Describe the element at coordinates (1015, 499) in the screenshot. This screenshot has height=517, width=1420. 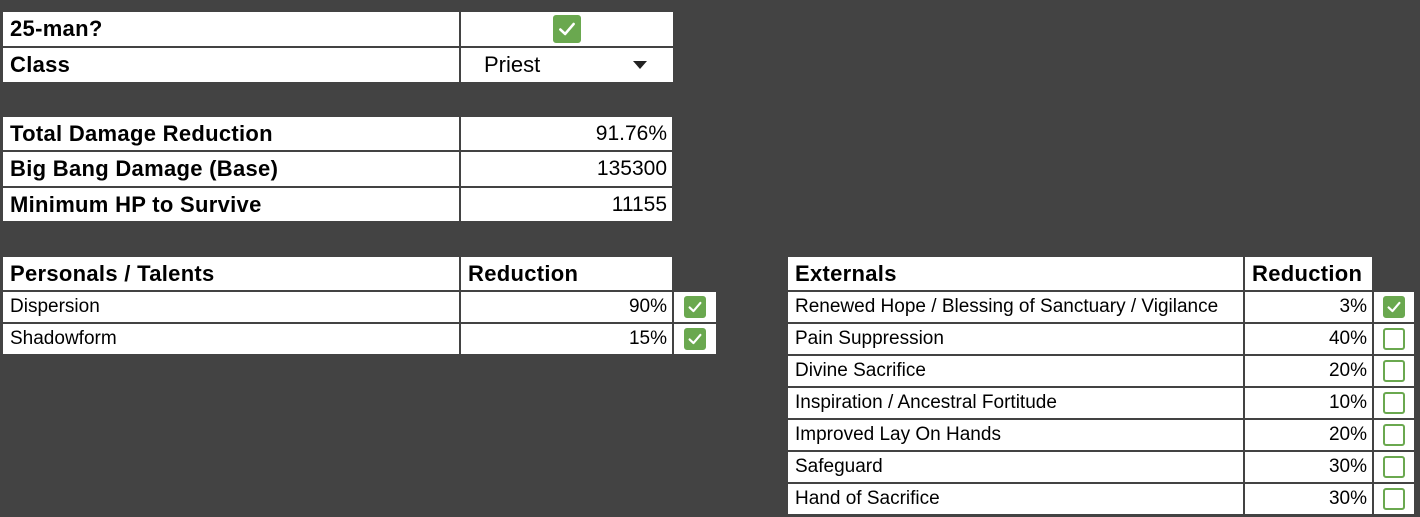
I see `externals-row-name: Hand of Sacrifice` at that location.